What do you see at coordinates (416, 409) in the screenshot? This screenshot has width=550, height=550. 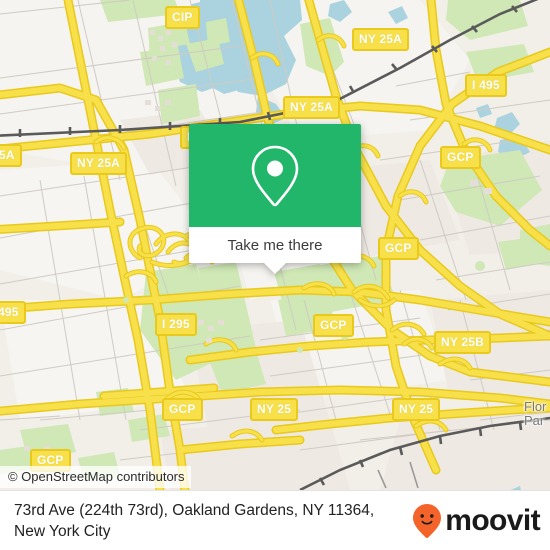 I see `road-shield-ny25-right: NY 25` at bounding box center [416, 409].